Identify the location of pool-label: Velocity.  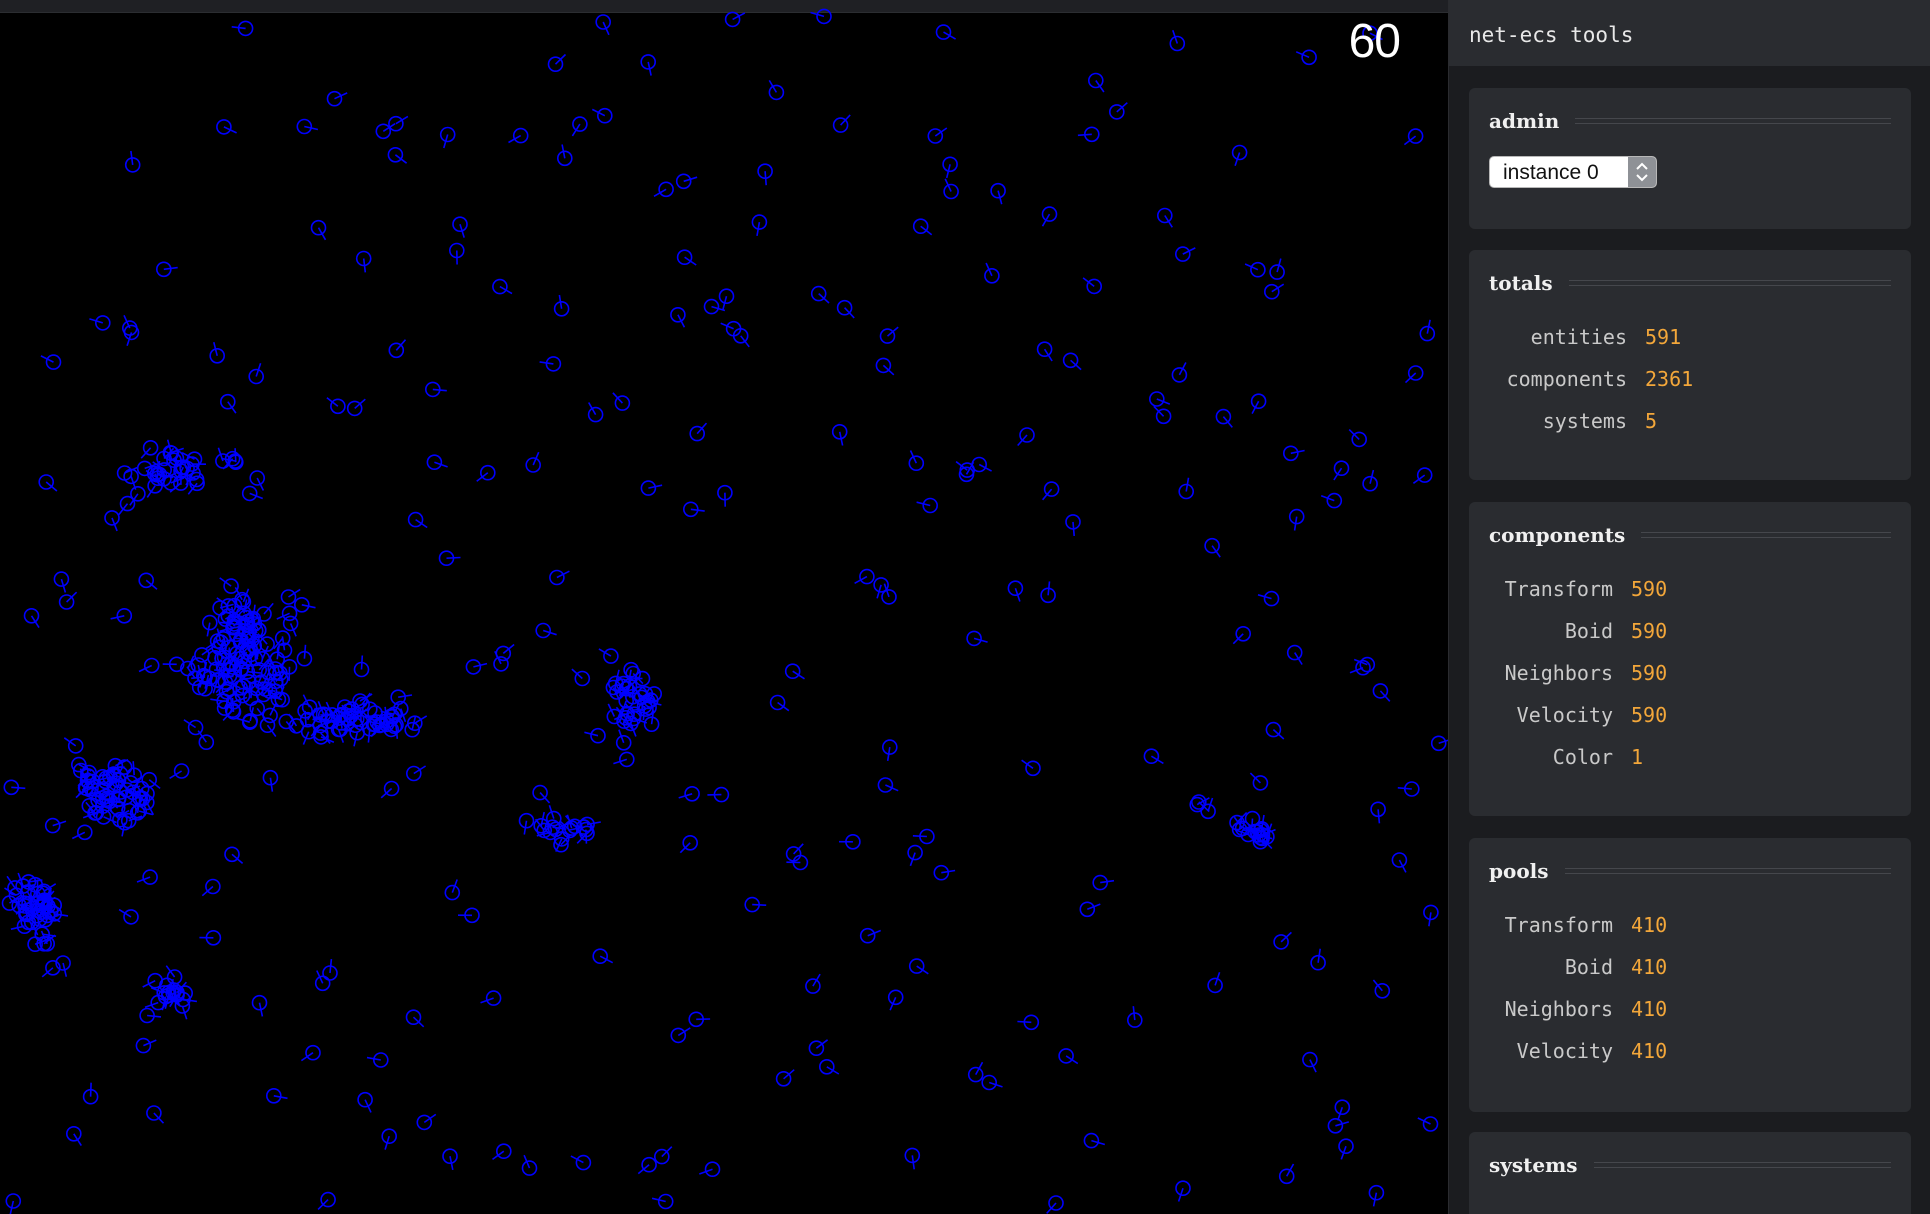
(1564, 1051).